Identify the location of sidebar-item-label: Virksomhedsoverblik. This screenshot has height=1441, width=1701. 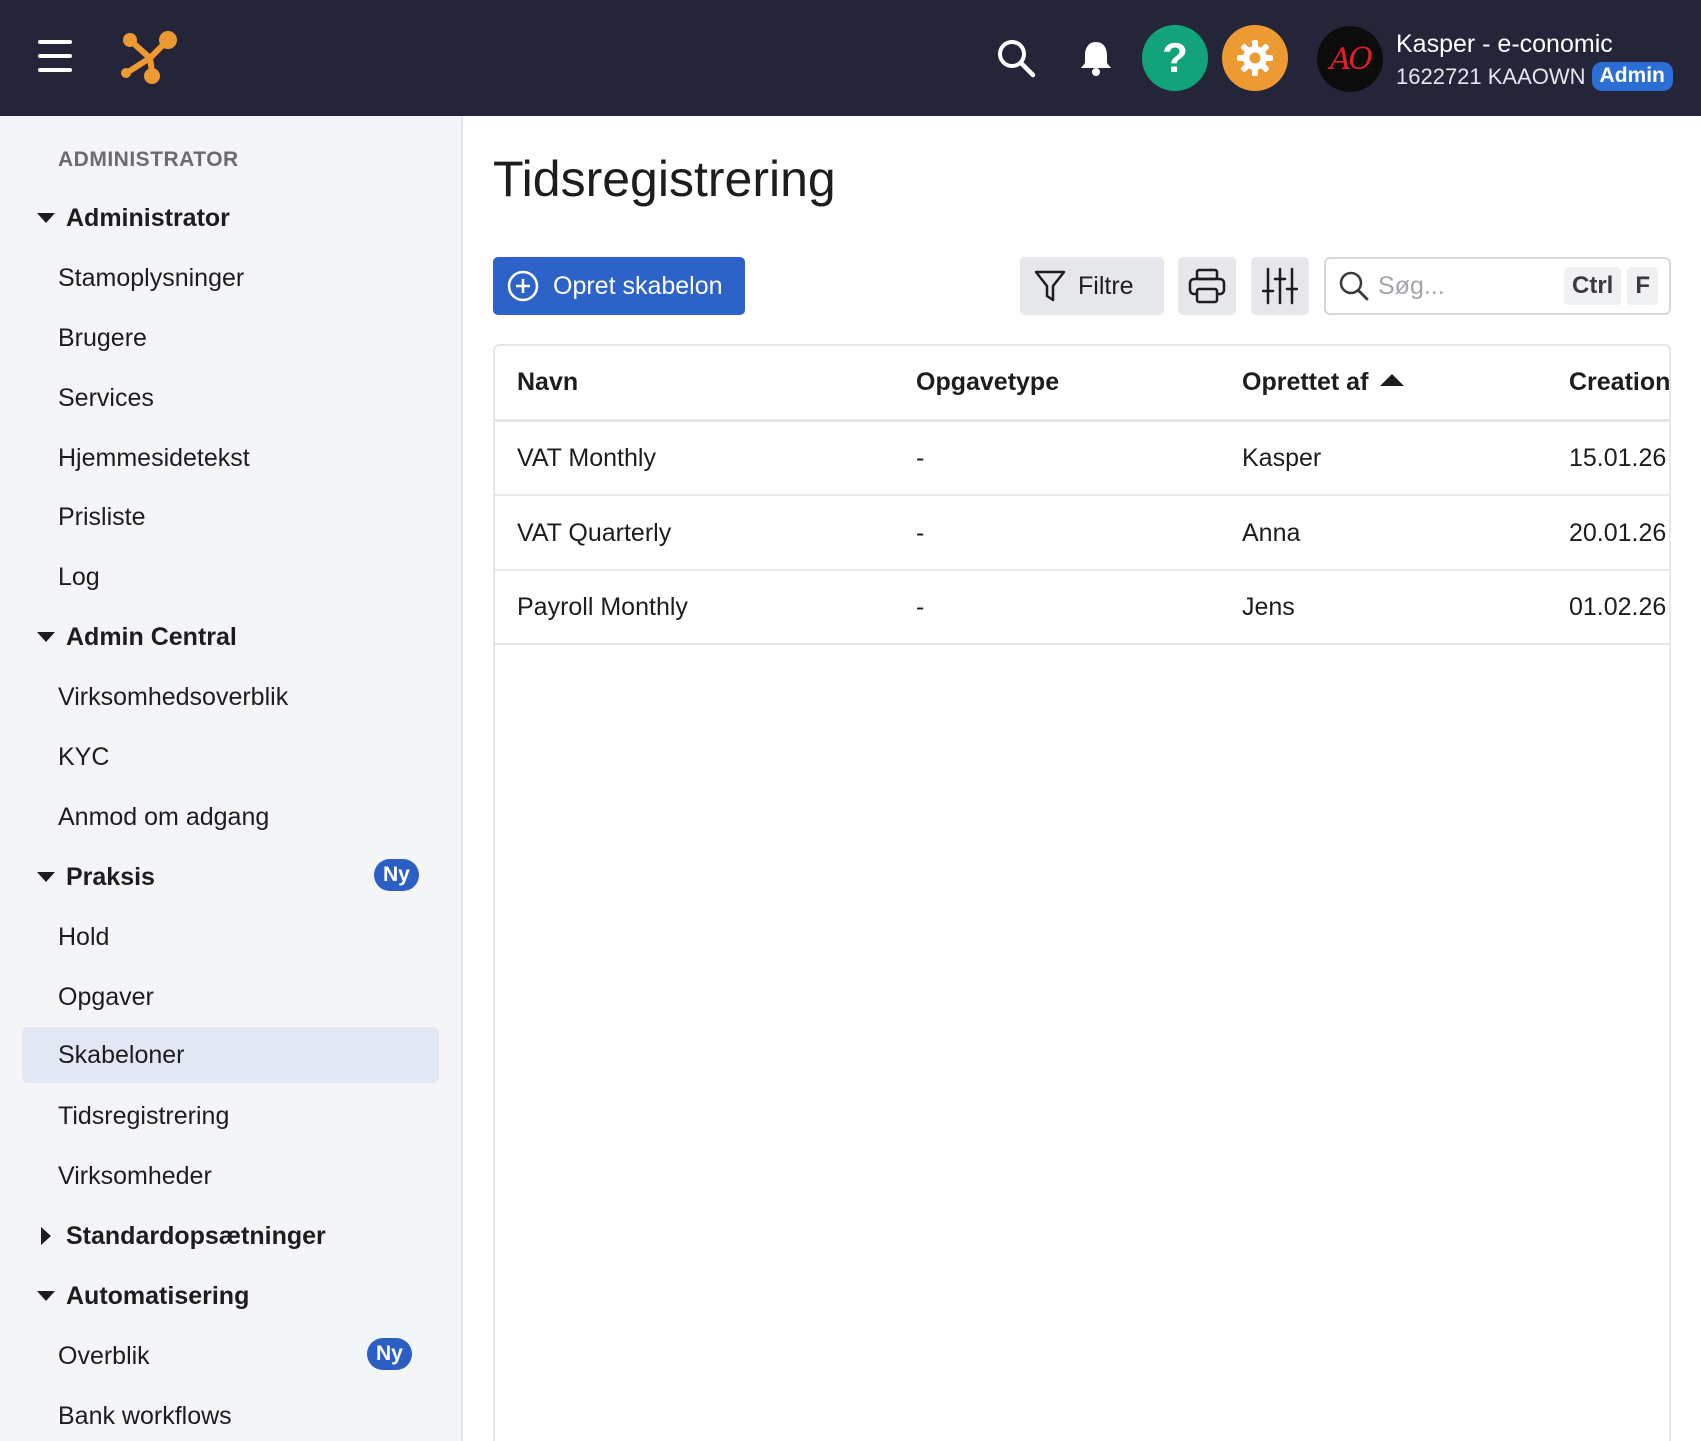
(173, 696).